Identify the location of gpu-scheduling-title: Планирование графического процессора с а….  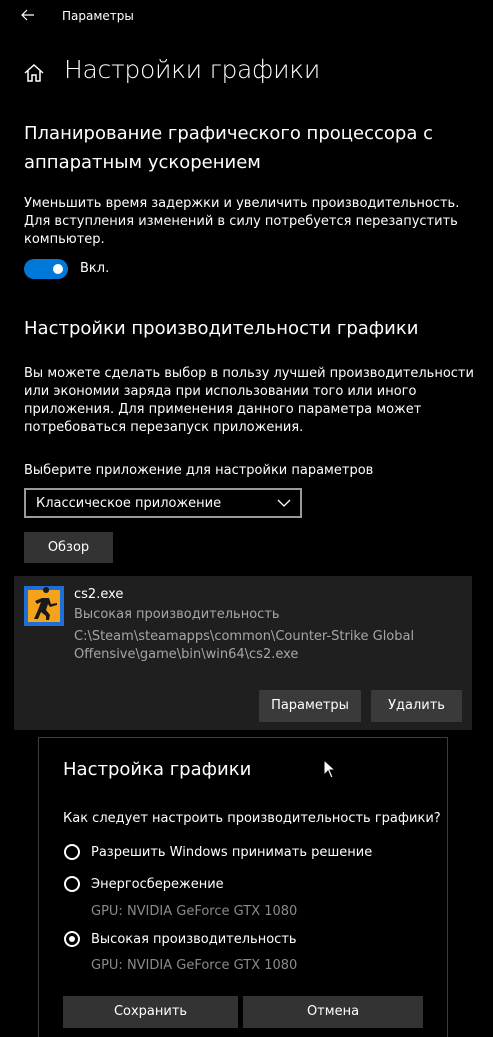
(228, 148).